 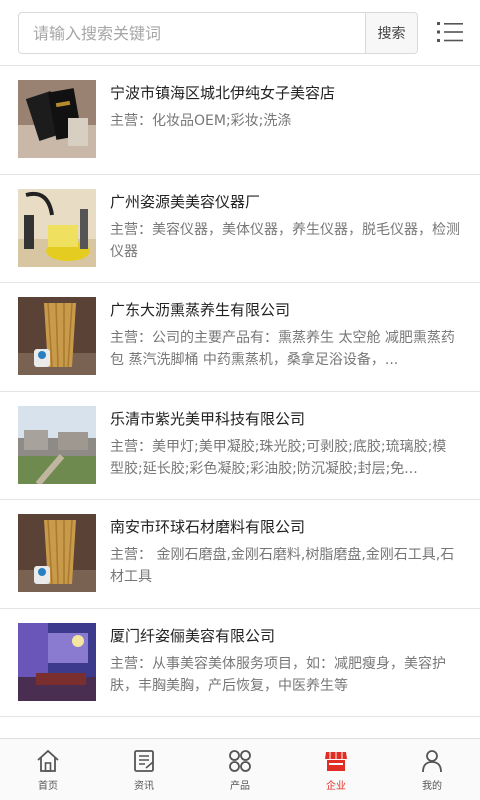 I want to click on tab-label: 我的, so click(x=432, y=786).